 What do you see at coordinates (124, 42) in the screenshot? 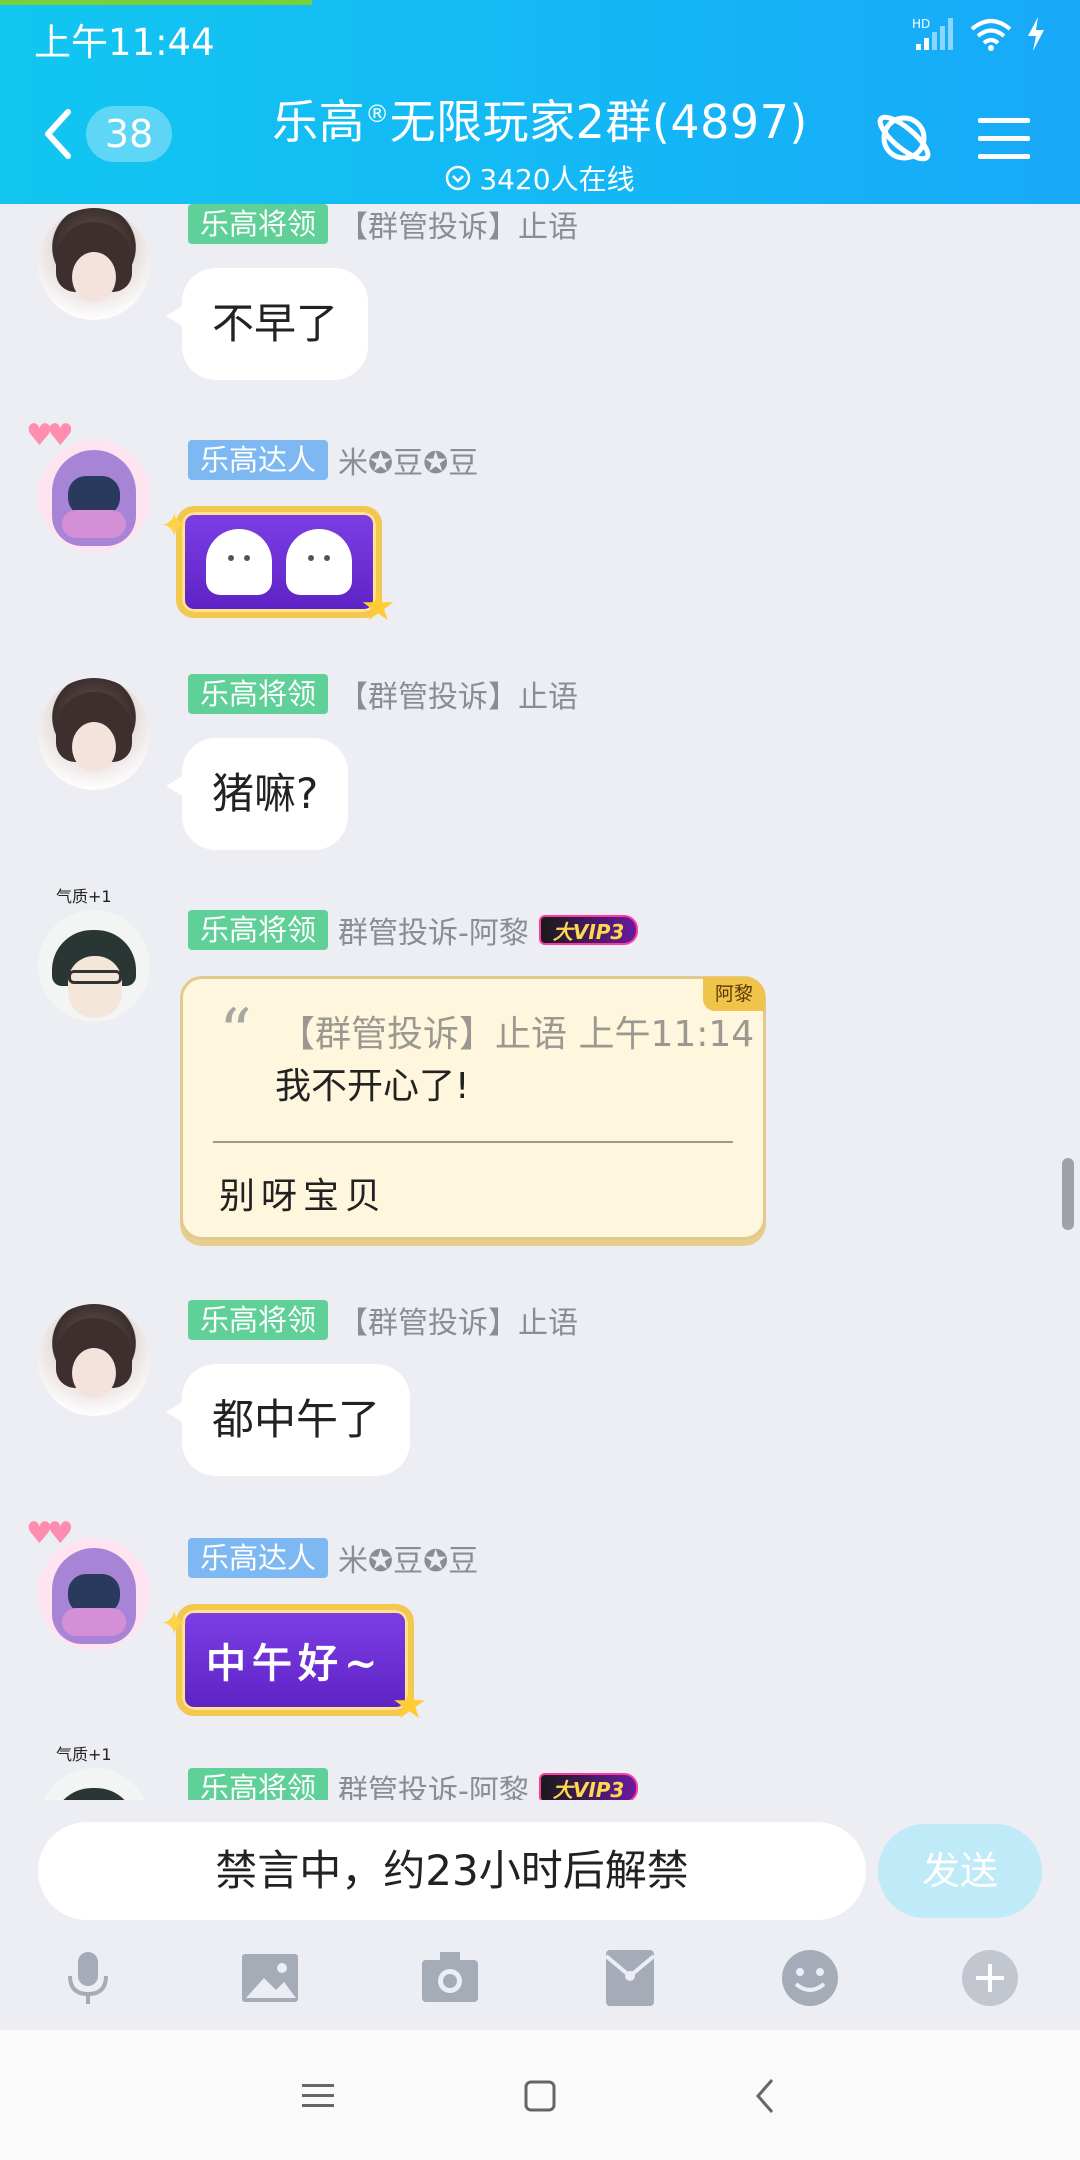
I see `status-time: 上午11:44` at bounding box center [124, 42].